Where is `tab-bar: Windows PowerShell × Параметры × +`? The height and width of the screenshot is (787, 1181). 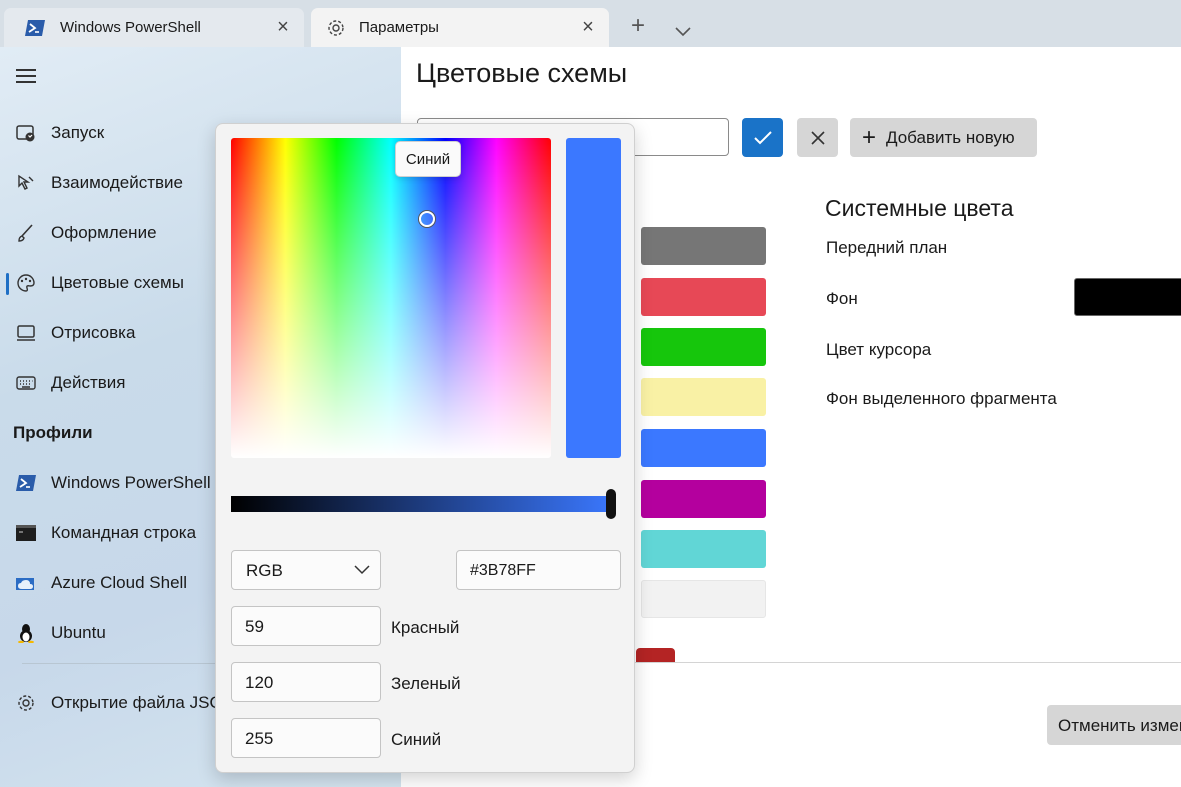 tab-bar: Windows PowerShell × Параметры × + is located at coordinates (590, 23).